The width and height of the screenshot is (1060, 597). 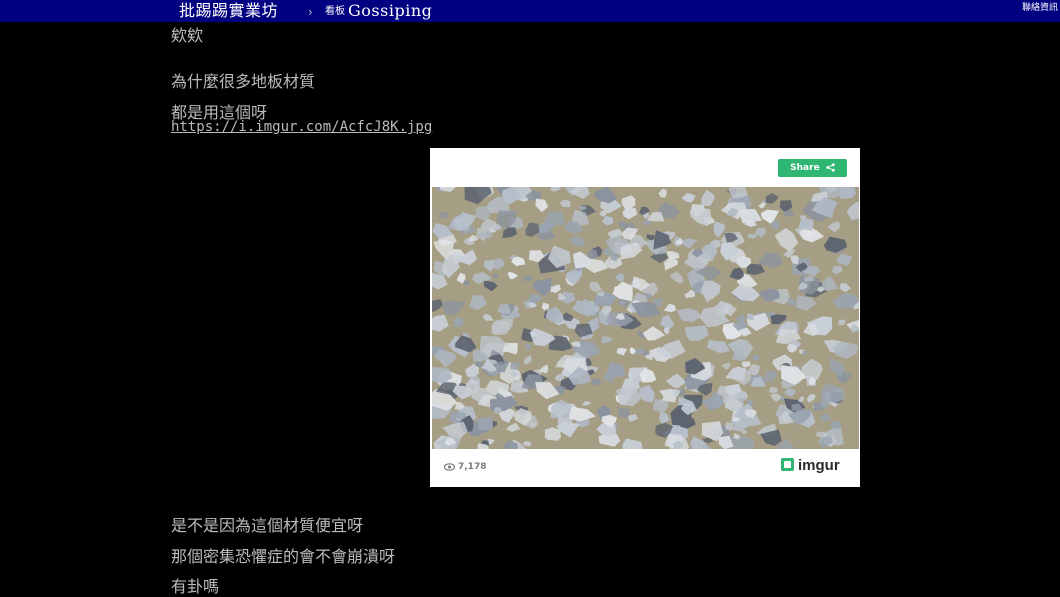 What do you see at coordinates (195, 586) in the screenshot?
I see `post-line-6: 有卦嗎` at bounding box center [195, 586].